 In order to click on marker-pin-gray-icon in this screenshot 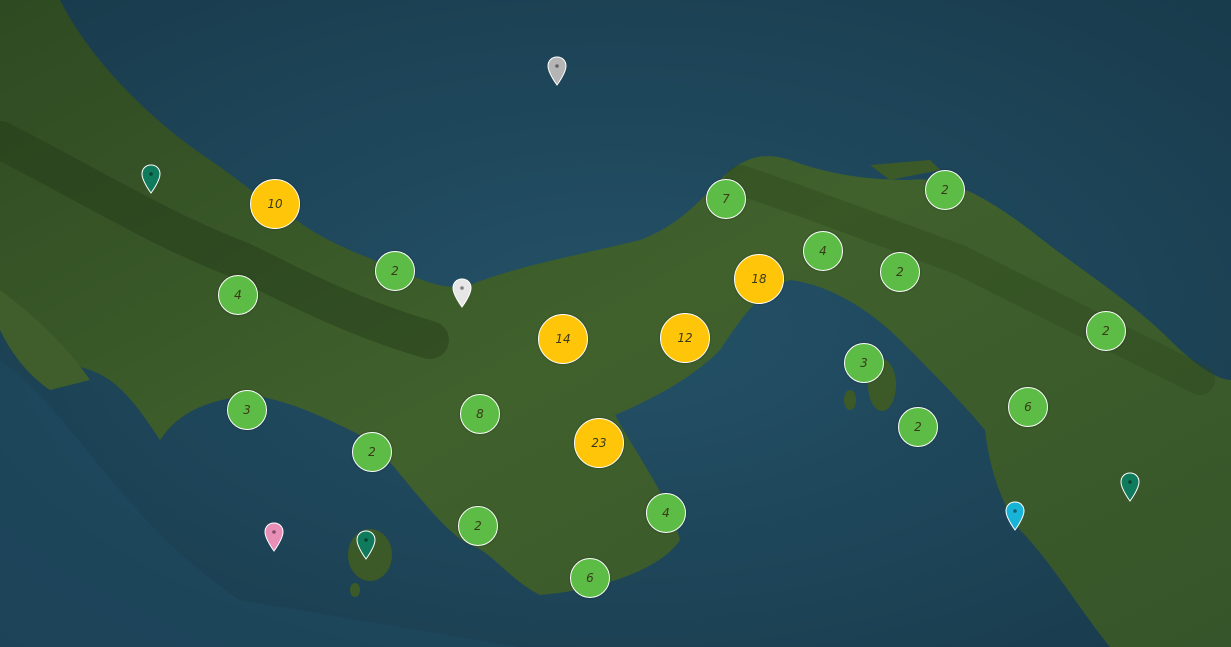, I will do `click(557, 71)`.